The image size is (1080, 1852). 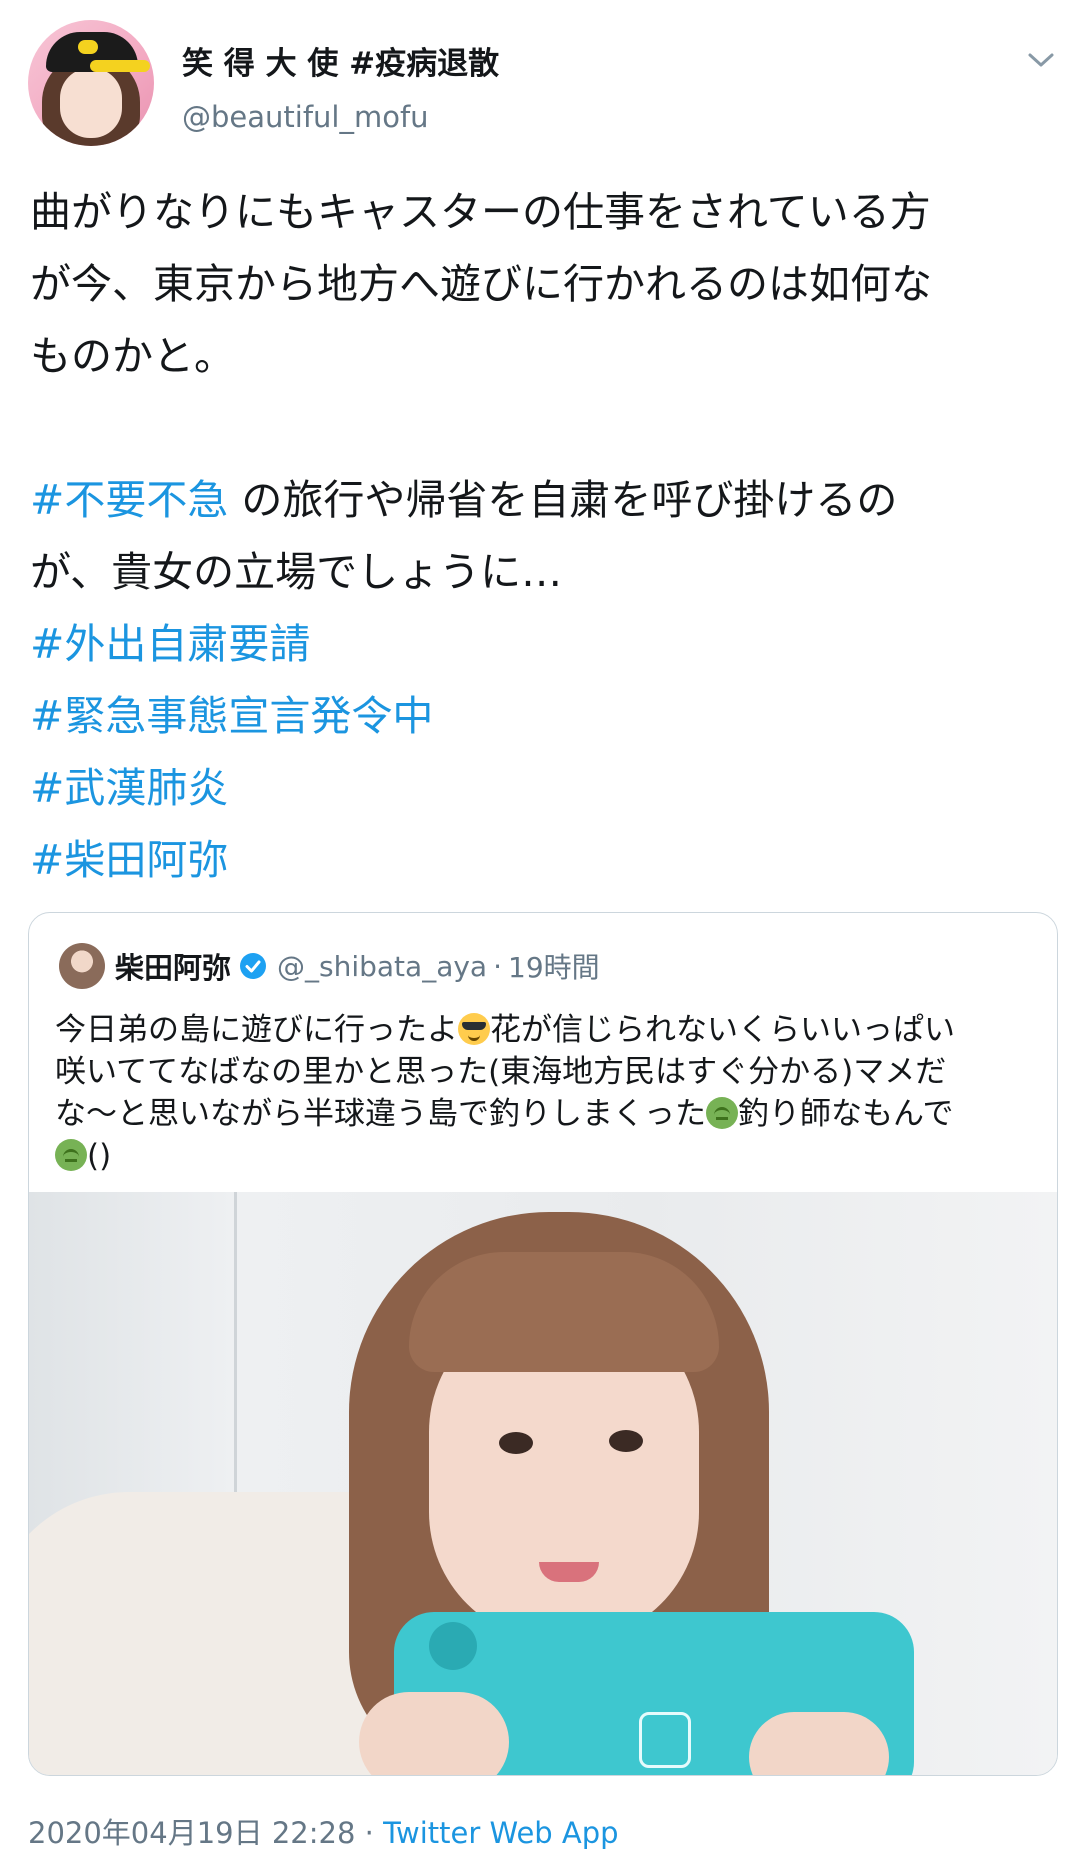 I want to click on tweet-footer: 2020年04月19日 22:28 · Twitter Web App, so click(x=323, y=1831).